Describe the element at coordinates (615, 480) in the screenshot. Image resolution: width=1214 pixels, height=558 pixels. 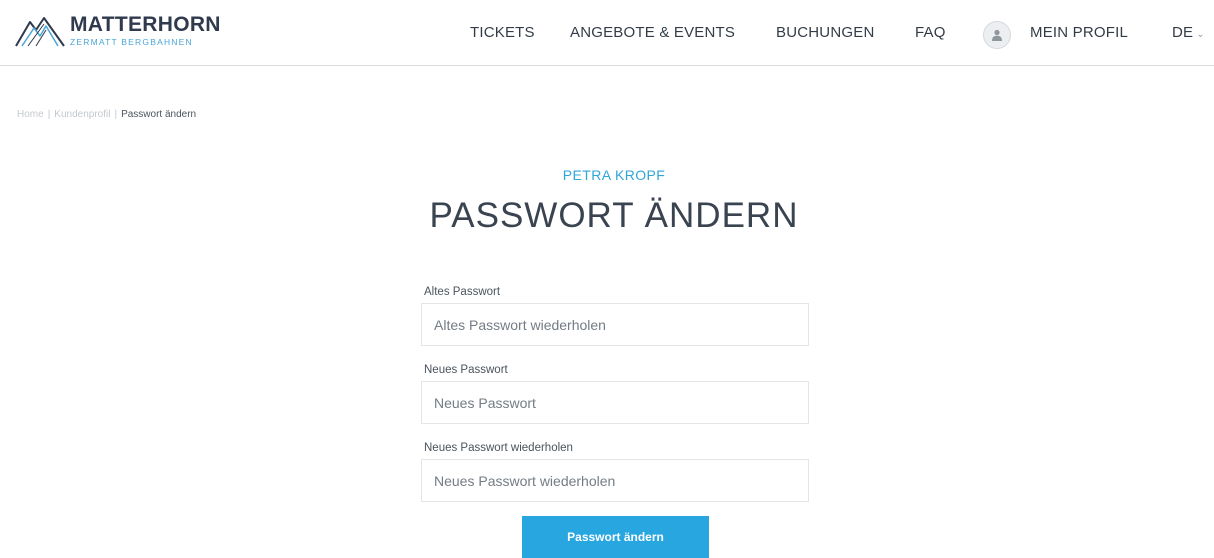
I see `repeat-password-field` at that location.